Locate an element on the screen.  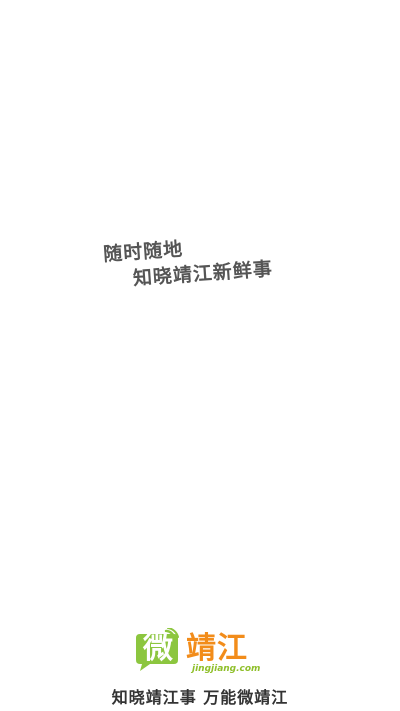
slogan: 随时随地 知晓靖江新鲜事 is located at coordinates (212, 258).